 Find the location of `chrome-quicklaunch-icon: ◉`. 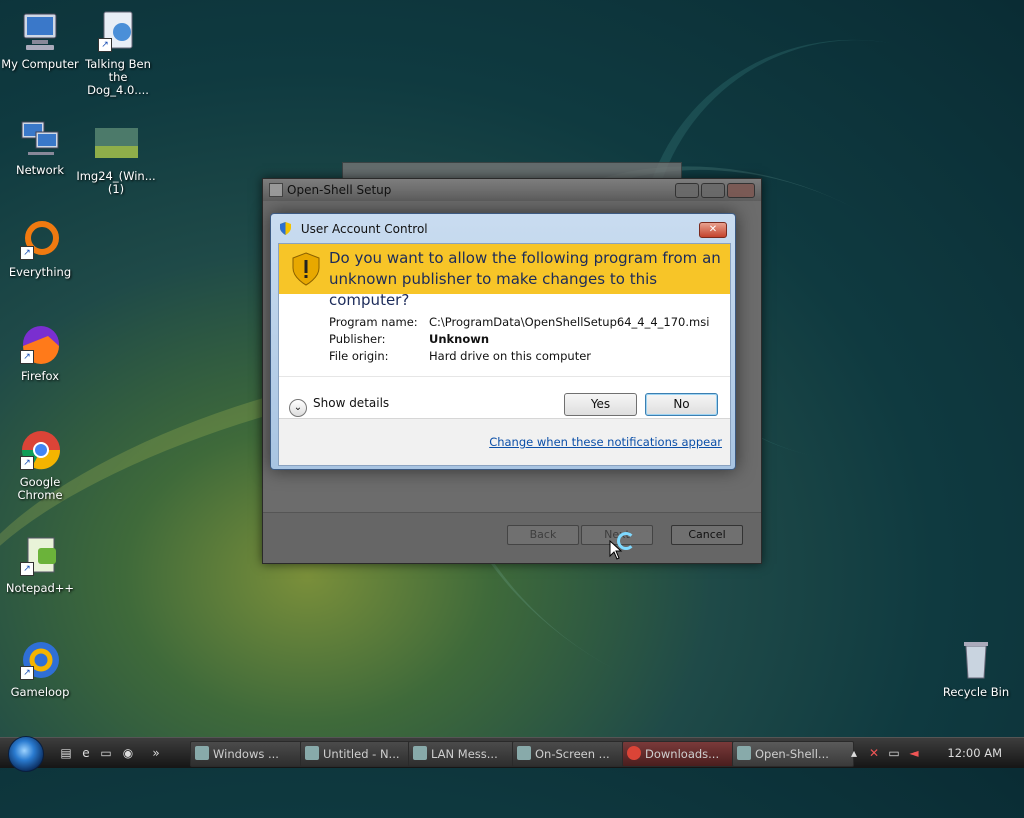

chrome-quicklaunch-icon: ◉ is located at coordinates (128, 753).